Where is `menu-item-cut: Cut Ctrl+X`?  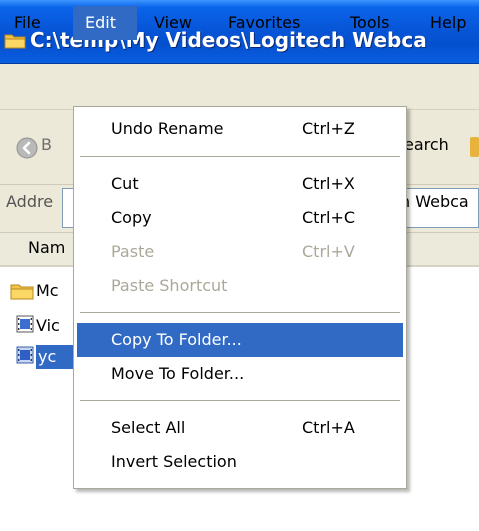
menu-item-cut: Cut Ctrl+X is located at coordinates (240, 184).